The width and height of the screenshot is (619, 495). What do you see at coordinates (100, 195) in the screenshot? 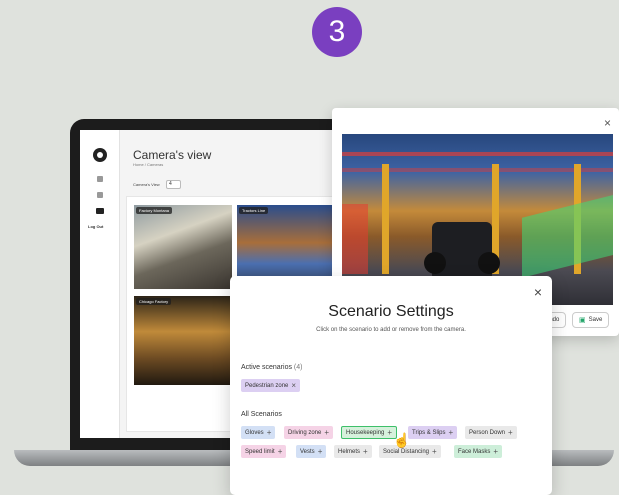
I see `chart-icon` at bounding box center [100, 195].